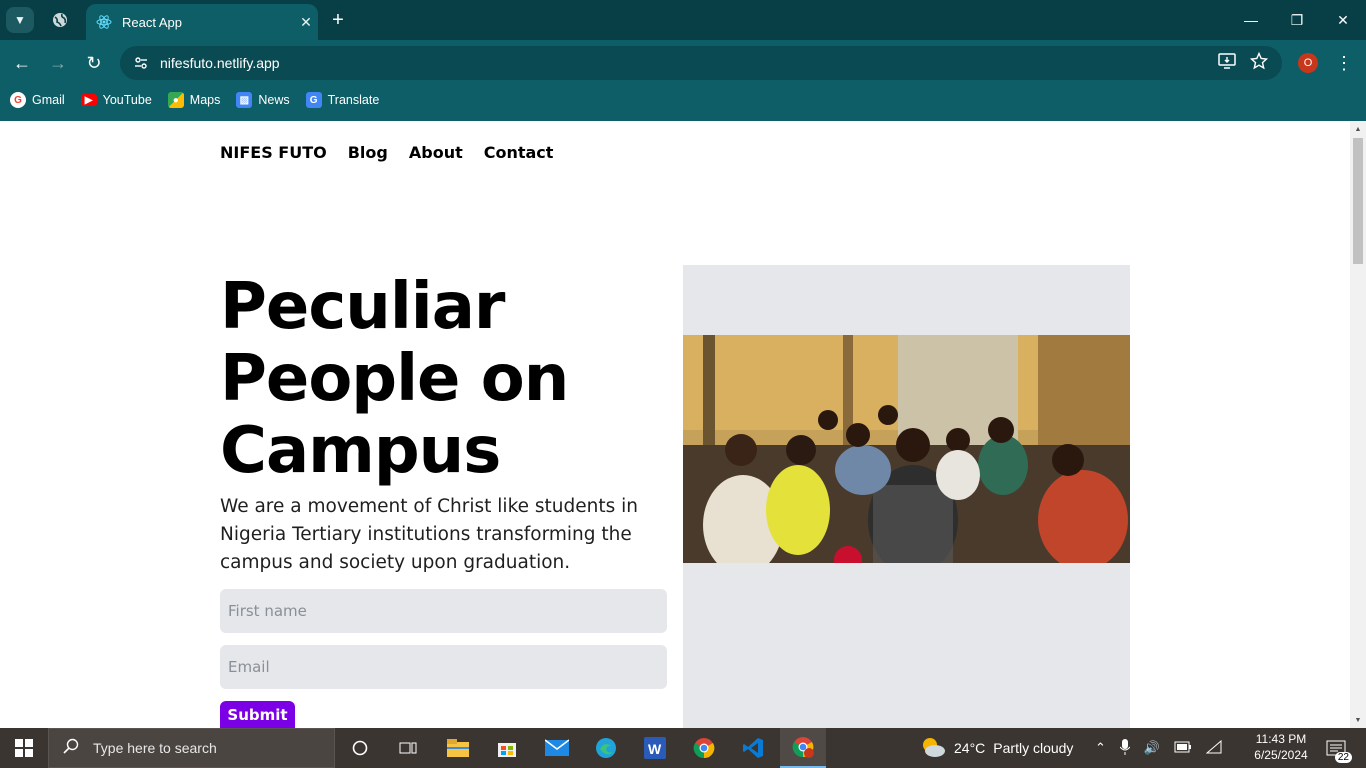  I want to click on hero-photo, so click(906, 449).